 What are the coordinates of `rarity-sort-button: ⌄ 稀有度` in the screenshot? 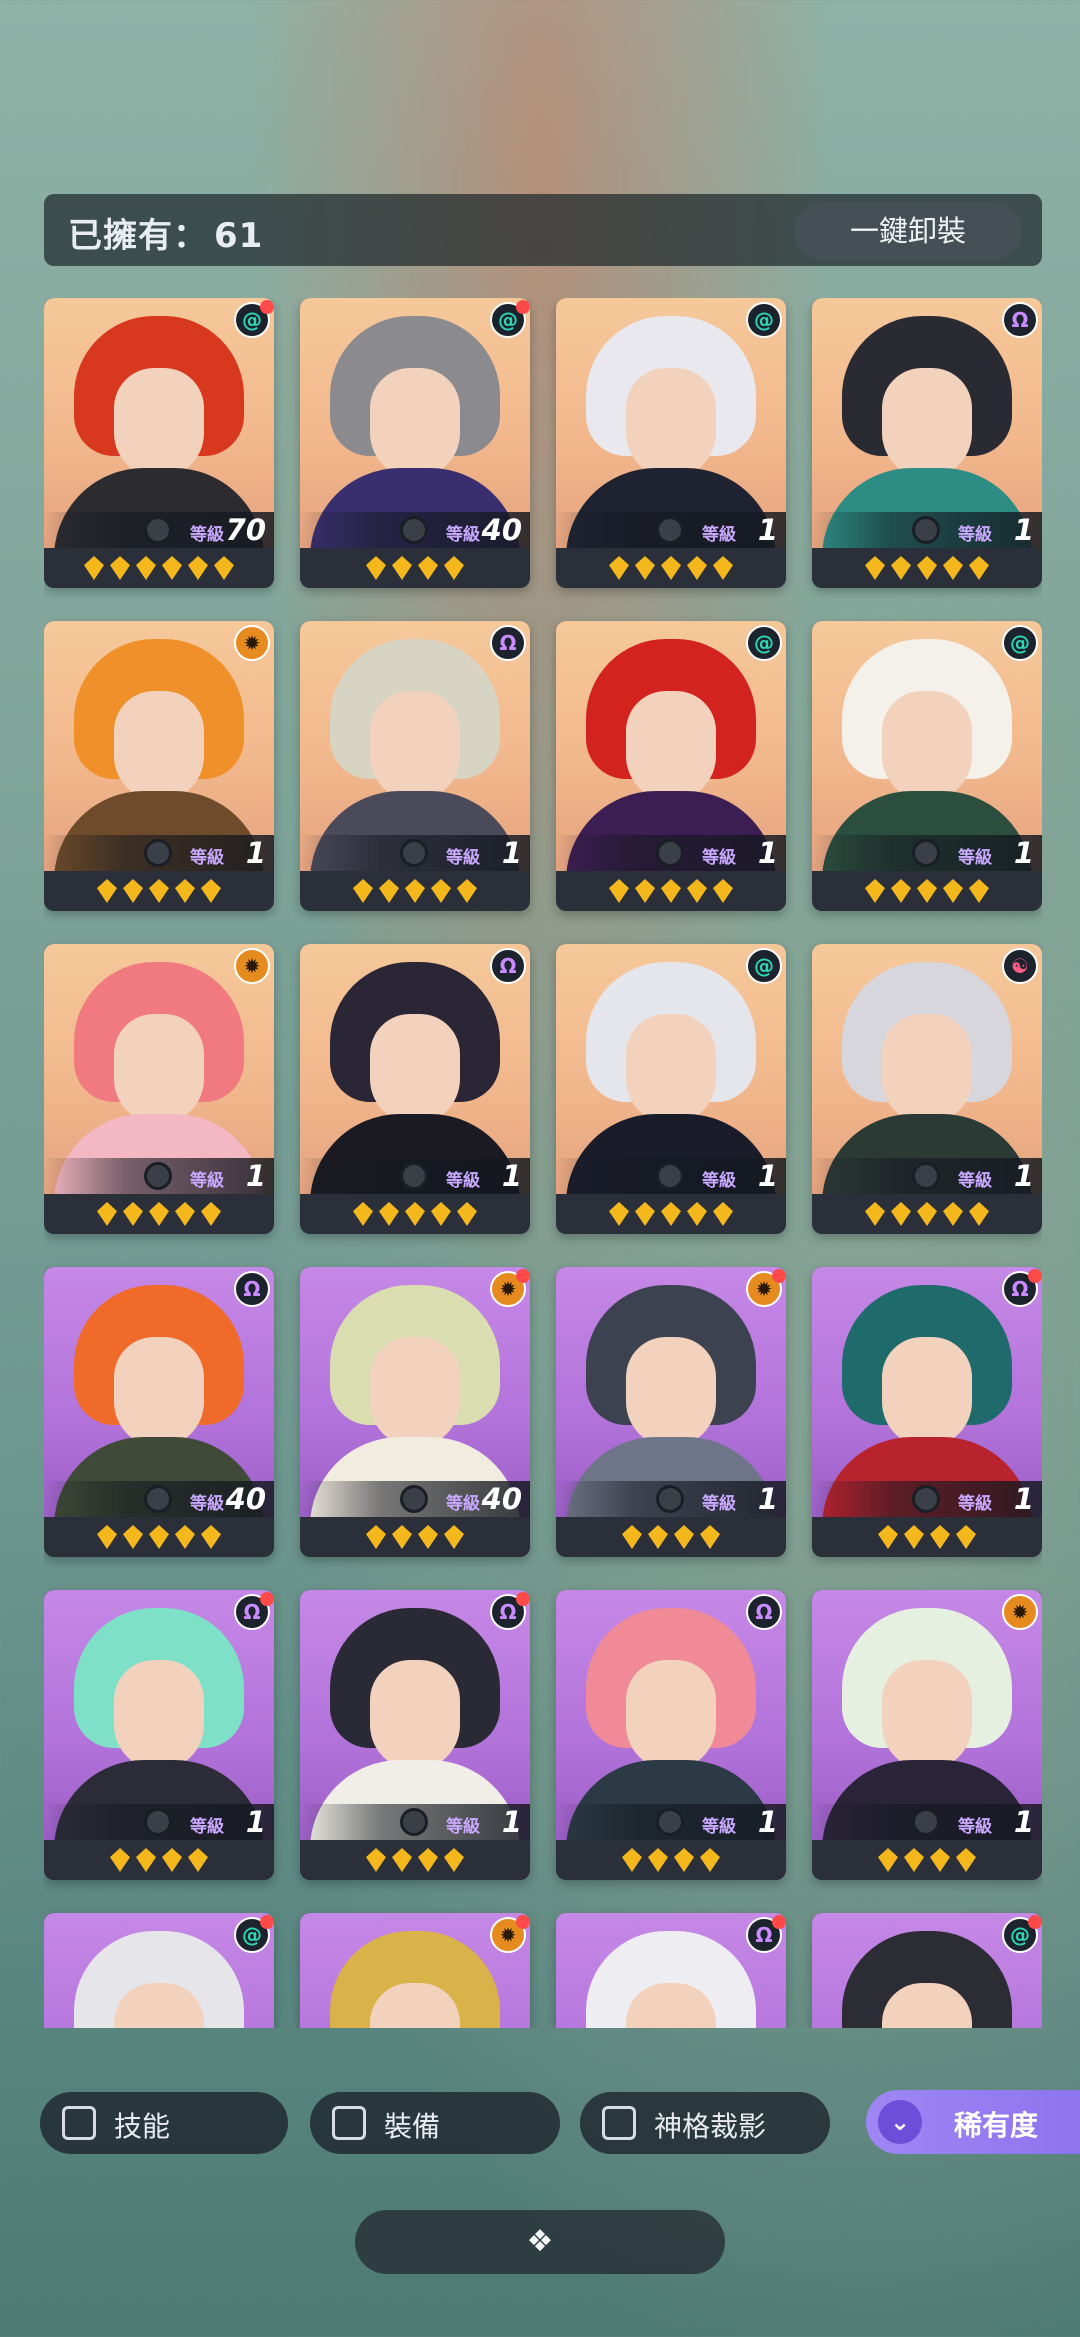 It's located at (973, 2122).